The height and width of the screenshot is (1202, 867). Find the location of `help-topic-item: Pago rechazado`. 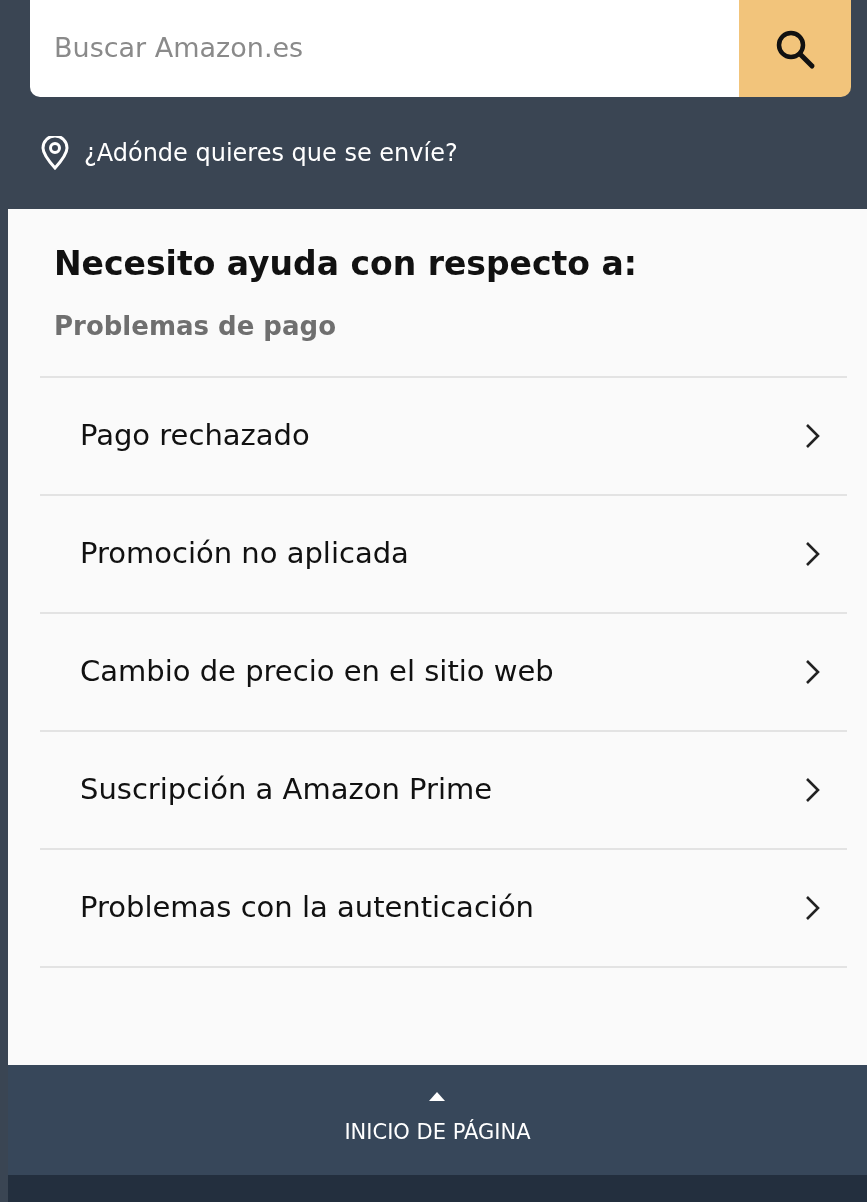

help-topic-item: Pago rechazado is located at coordinates (443, 434).